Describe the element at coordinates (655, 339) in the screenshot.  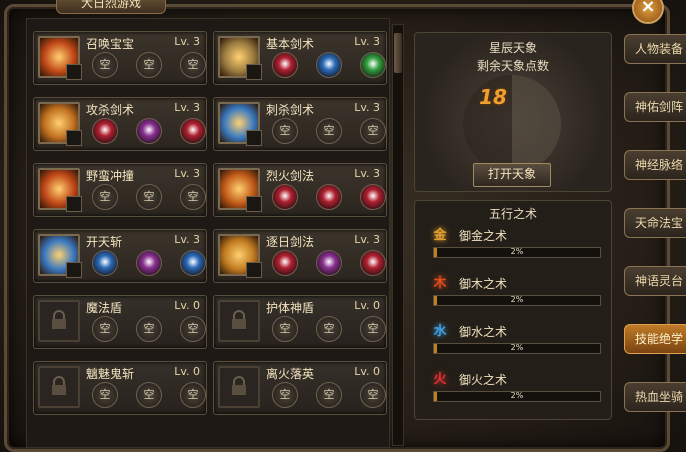
I see `side-tab: 技能绝学` at that location.